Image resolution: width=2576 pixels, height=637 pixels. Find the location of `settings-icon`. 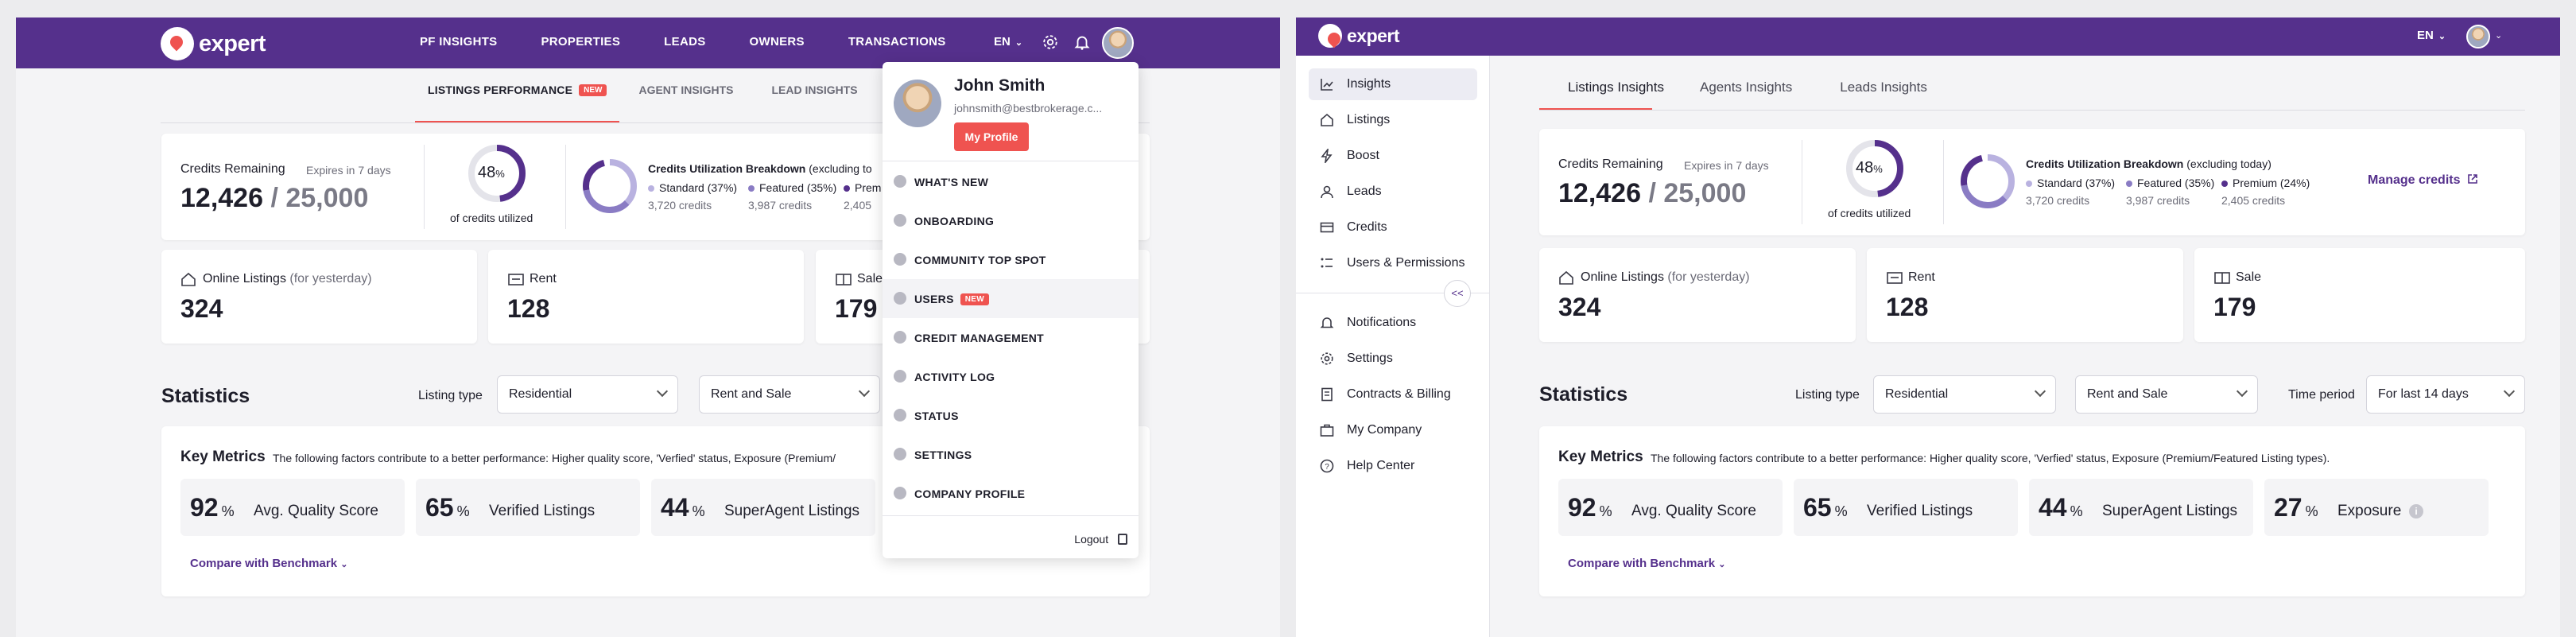

settings-icon is located at coordinates (1050, 42).